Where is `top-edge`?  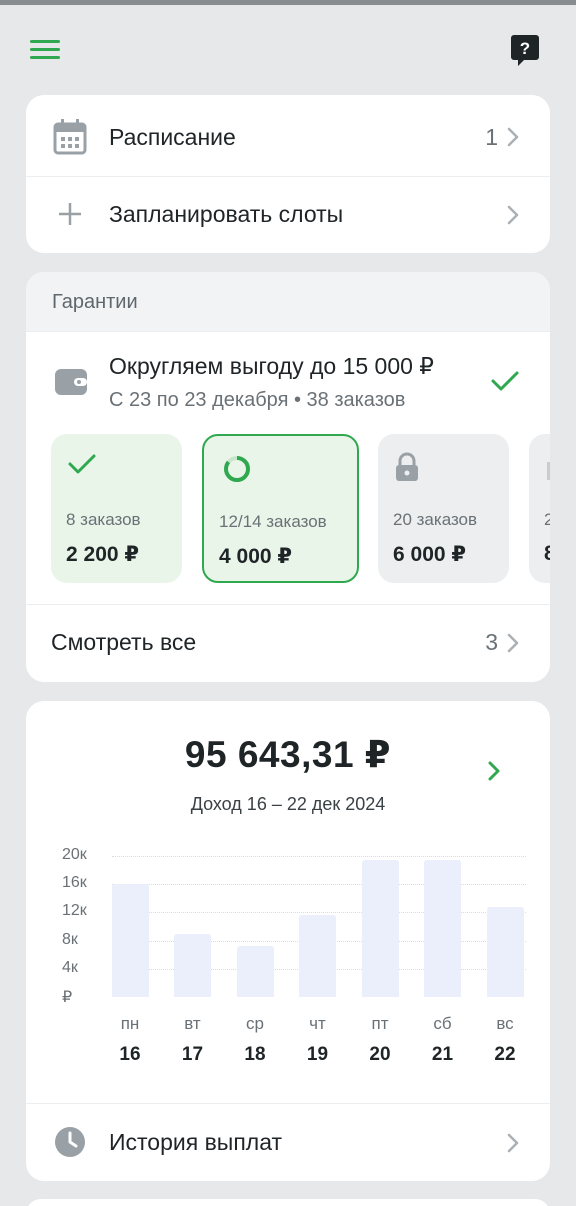 top-edge is located at coordinates (288, 2).